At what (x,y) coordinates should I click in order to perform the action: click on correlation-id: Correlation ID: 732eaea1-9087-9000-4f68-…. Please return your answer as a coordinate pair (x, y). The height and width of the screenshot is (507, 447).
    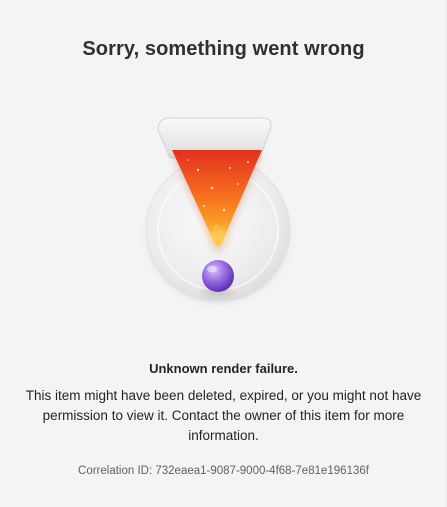
    Looking at the image, I should click on (223, 471).